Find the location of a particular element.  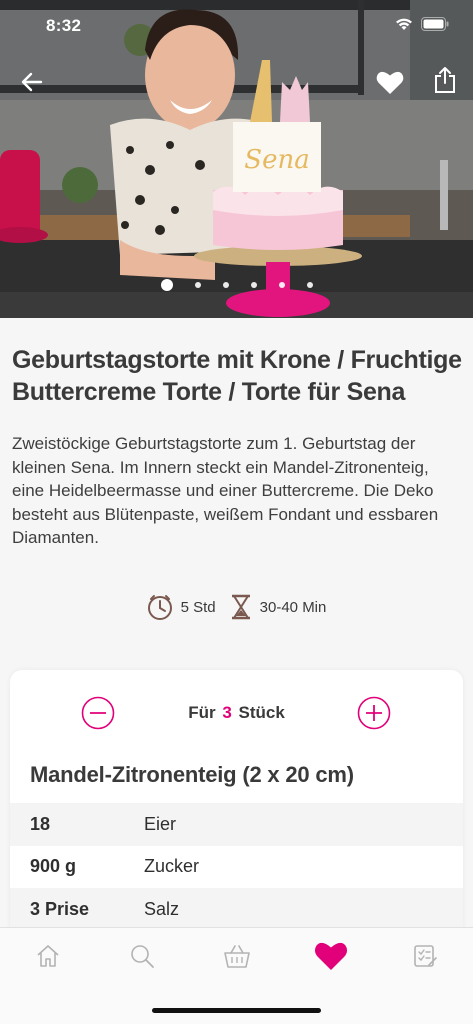

tab-shopping is located at coordinates (237, 956).